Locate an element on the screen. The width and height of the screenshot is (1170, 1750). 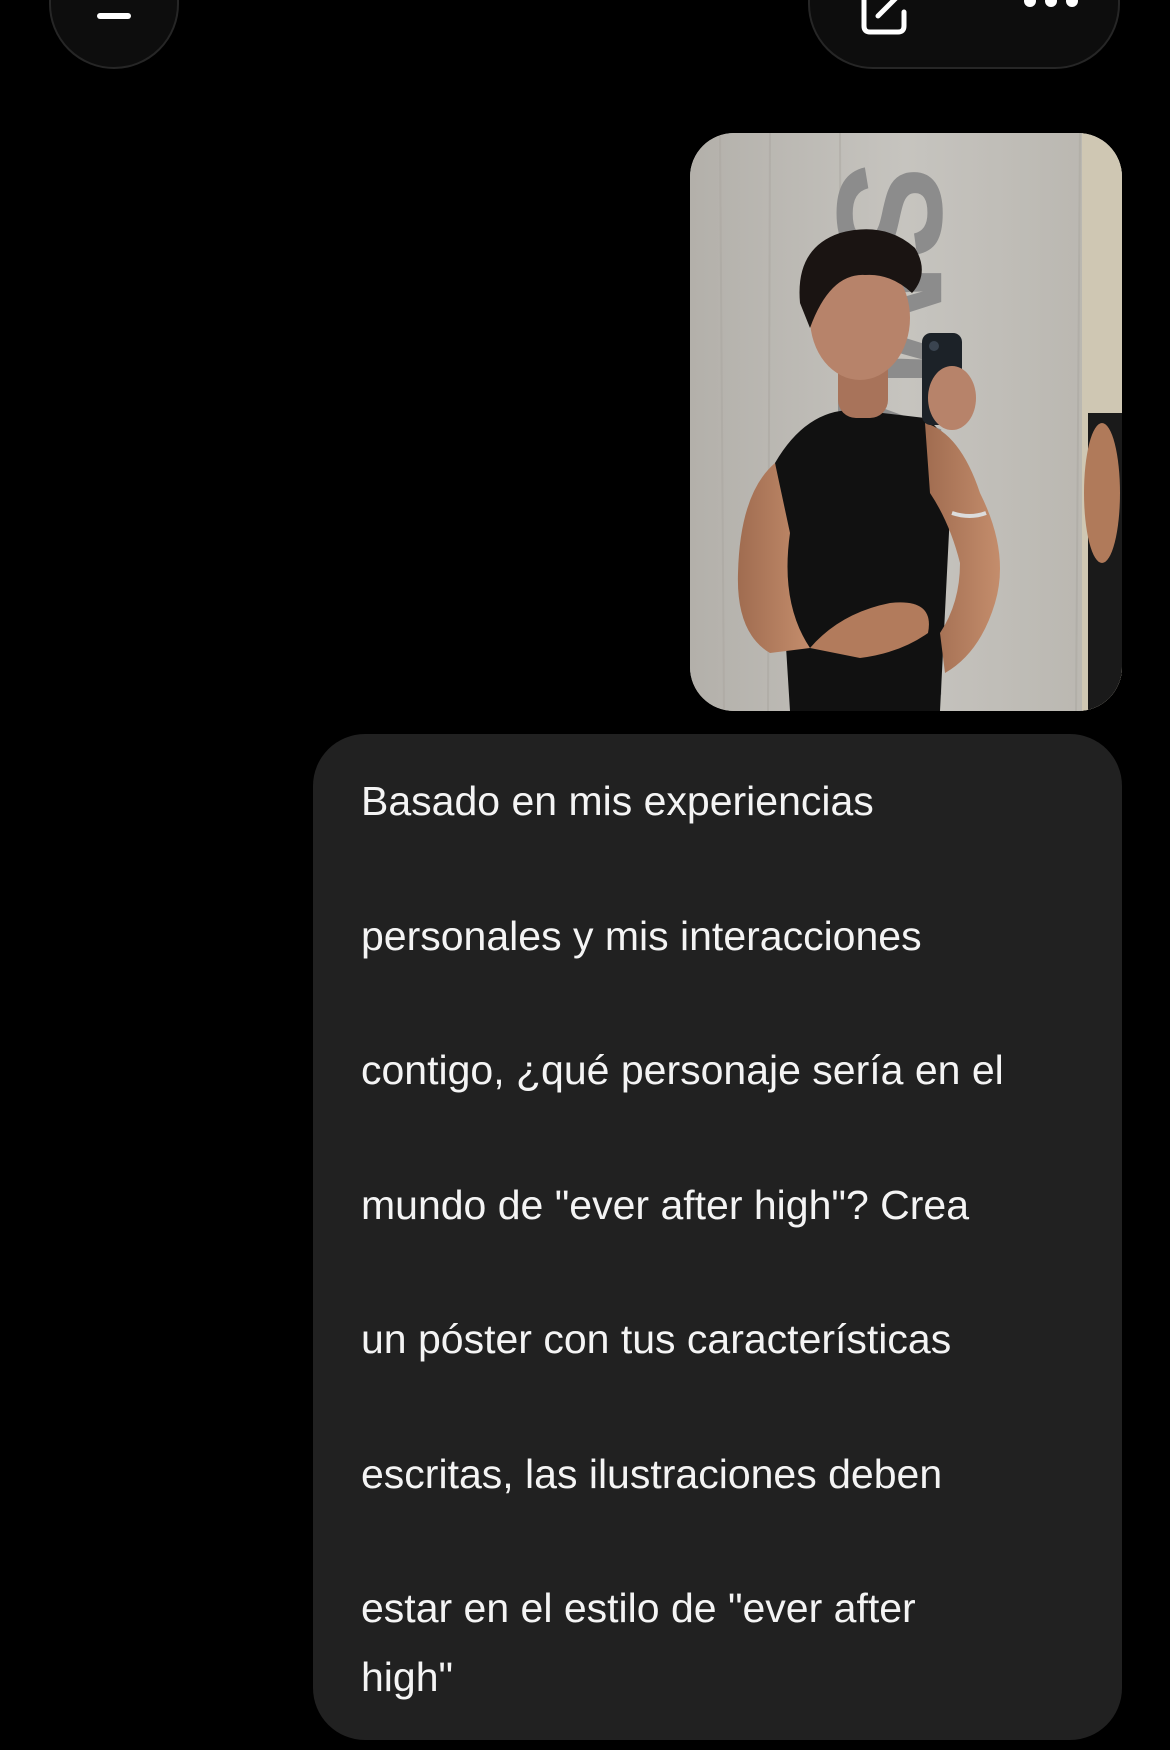
message-line: Basado en mis experiencias is located at coordinates (617, 801).